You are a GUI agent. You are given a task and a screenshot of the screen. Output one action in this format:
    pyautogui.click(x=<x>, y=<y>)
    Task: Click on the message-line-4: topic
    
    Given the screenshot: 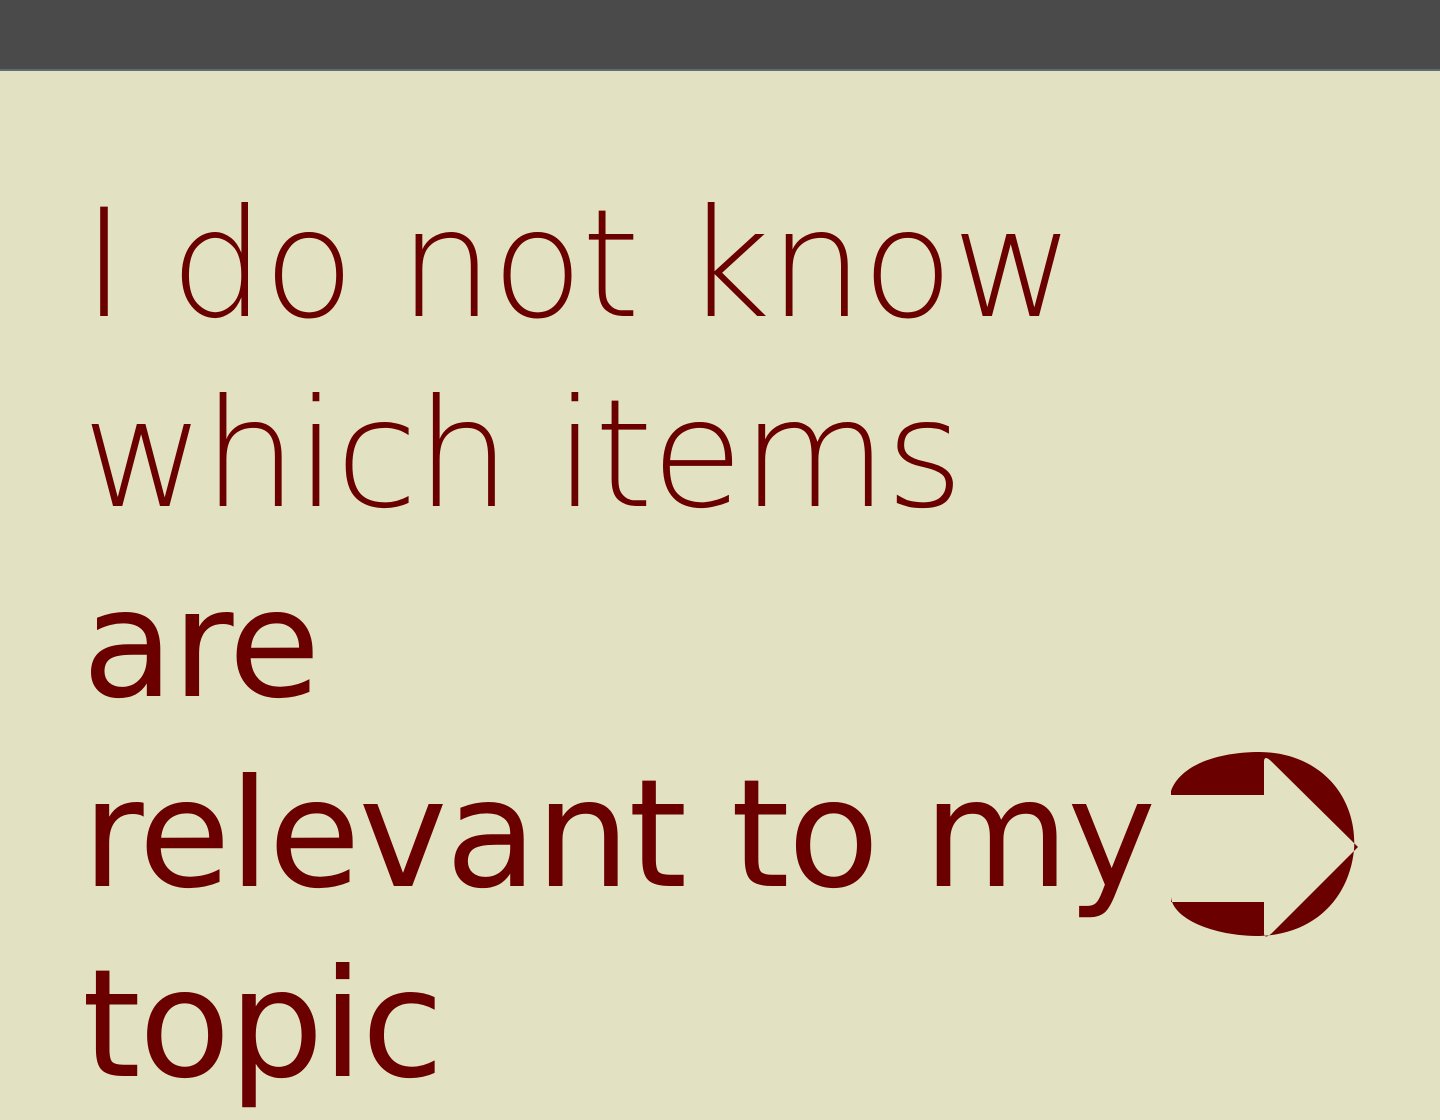 What is the action you would take?
    pyautogui.click(x=263, y=1025)
    